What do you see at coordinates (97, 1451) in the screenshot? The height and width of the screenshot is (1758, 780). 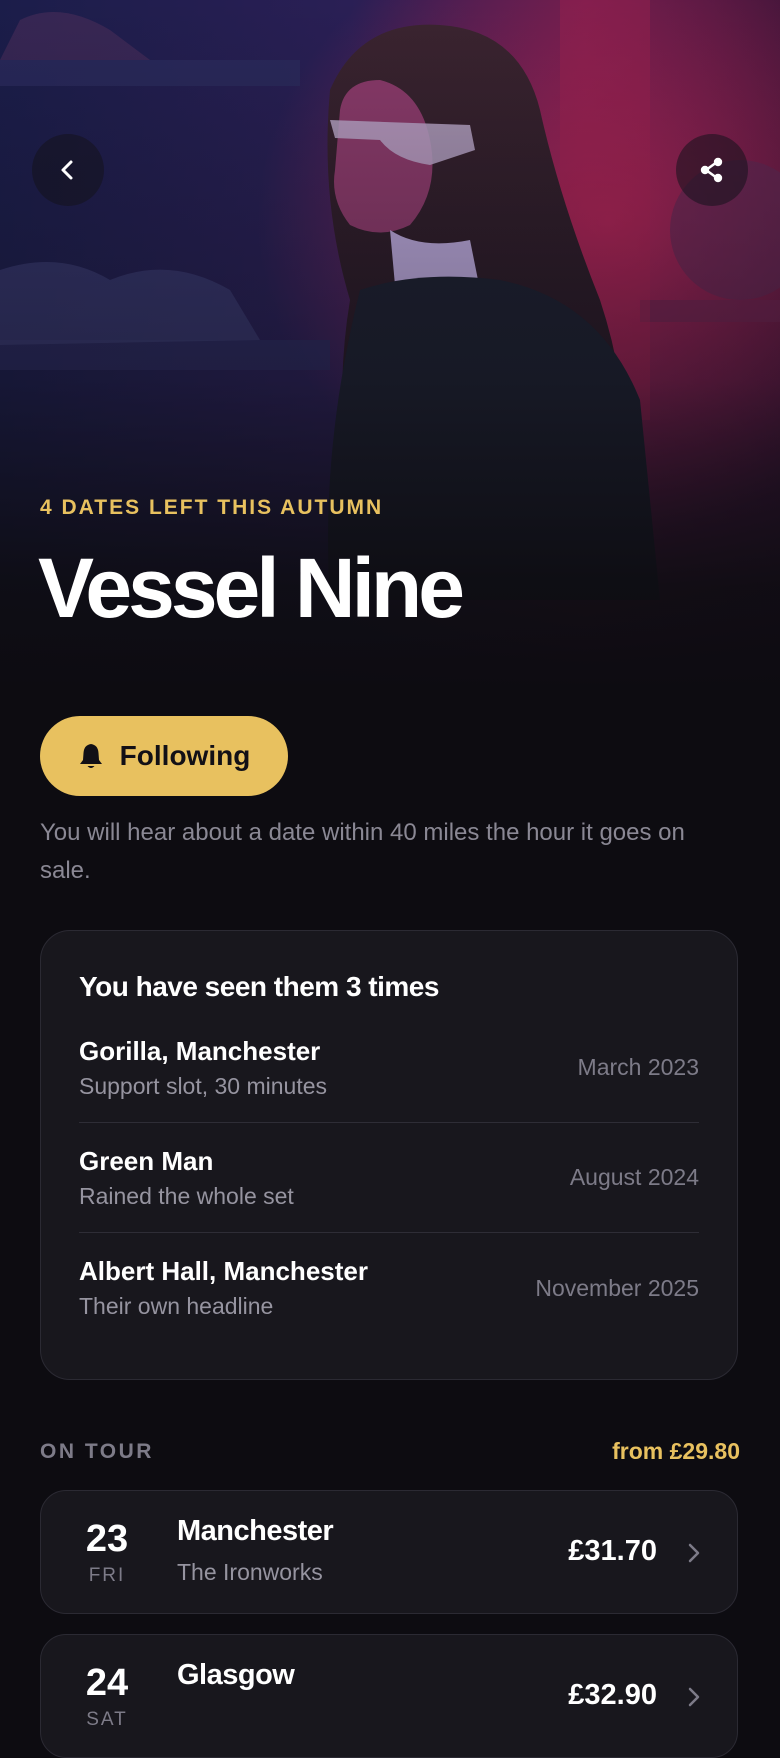 I see `tour-section-label: ON TOUR` at bounding box center [97, 1451].